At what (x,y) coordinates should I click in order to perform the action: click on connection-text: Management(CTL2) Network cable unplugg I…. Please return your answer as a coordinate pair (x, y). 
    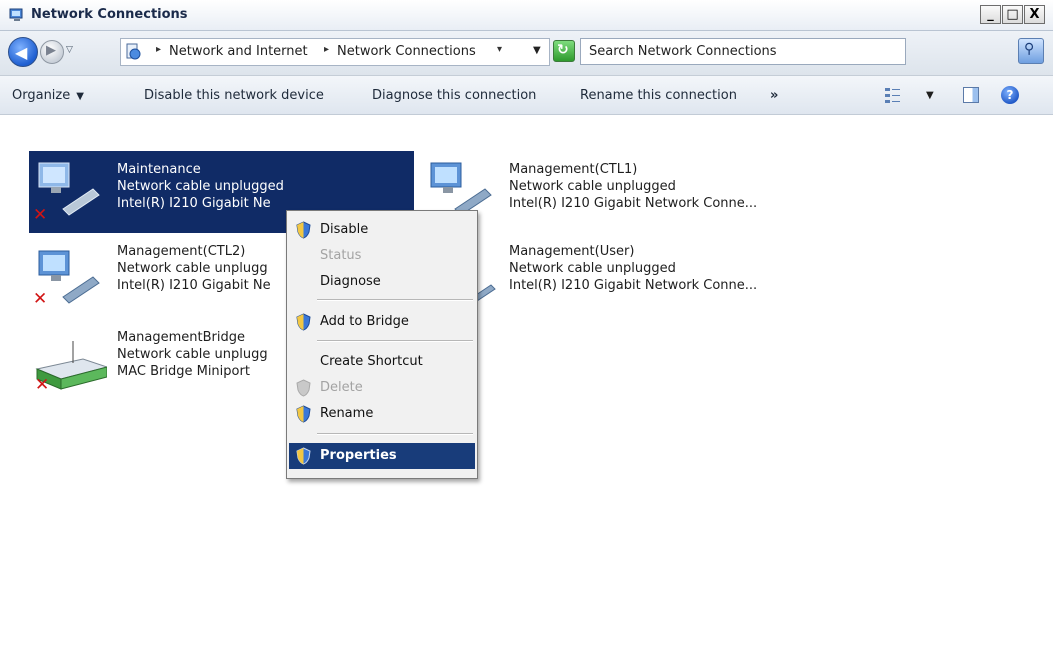
    Looking at the image, I should click on (194, 268).